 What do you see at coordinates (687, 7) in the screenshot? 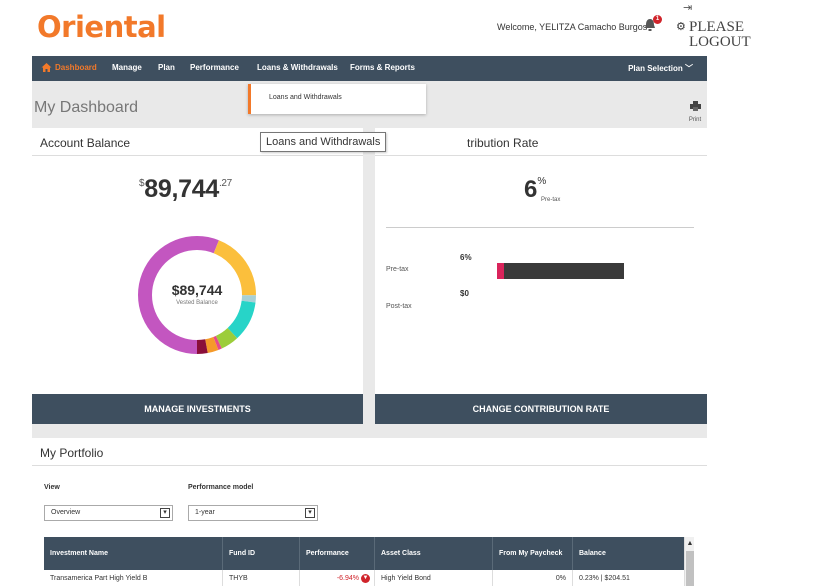
I see `logout-icon: ⇥` at bounding box center [687, 7].